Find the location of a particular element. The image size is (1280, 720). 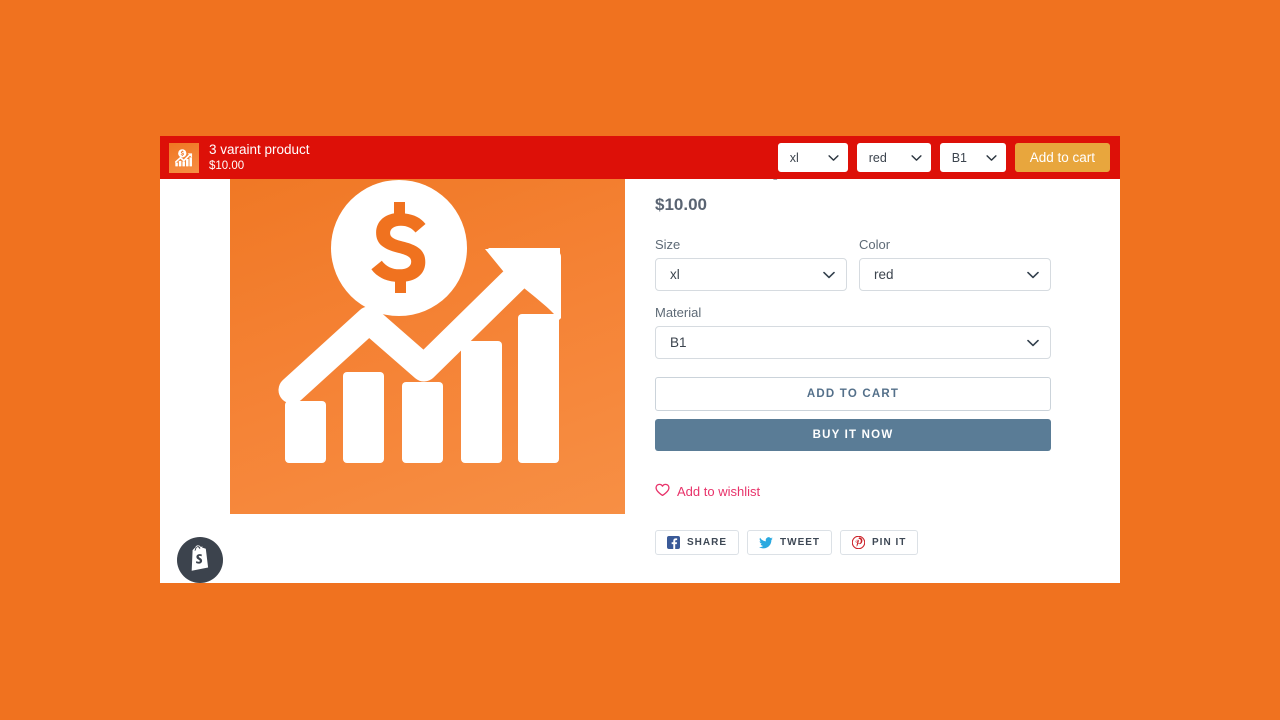

sticky-bar-controls: xl red B1 Add to cart is located at coordinates (943, 157).